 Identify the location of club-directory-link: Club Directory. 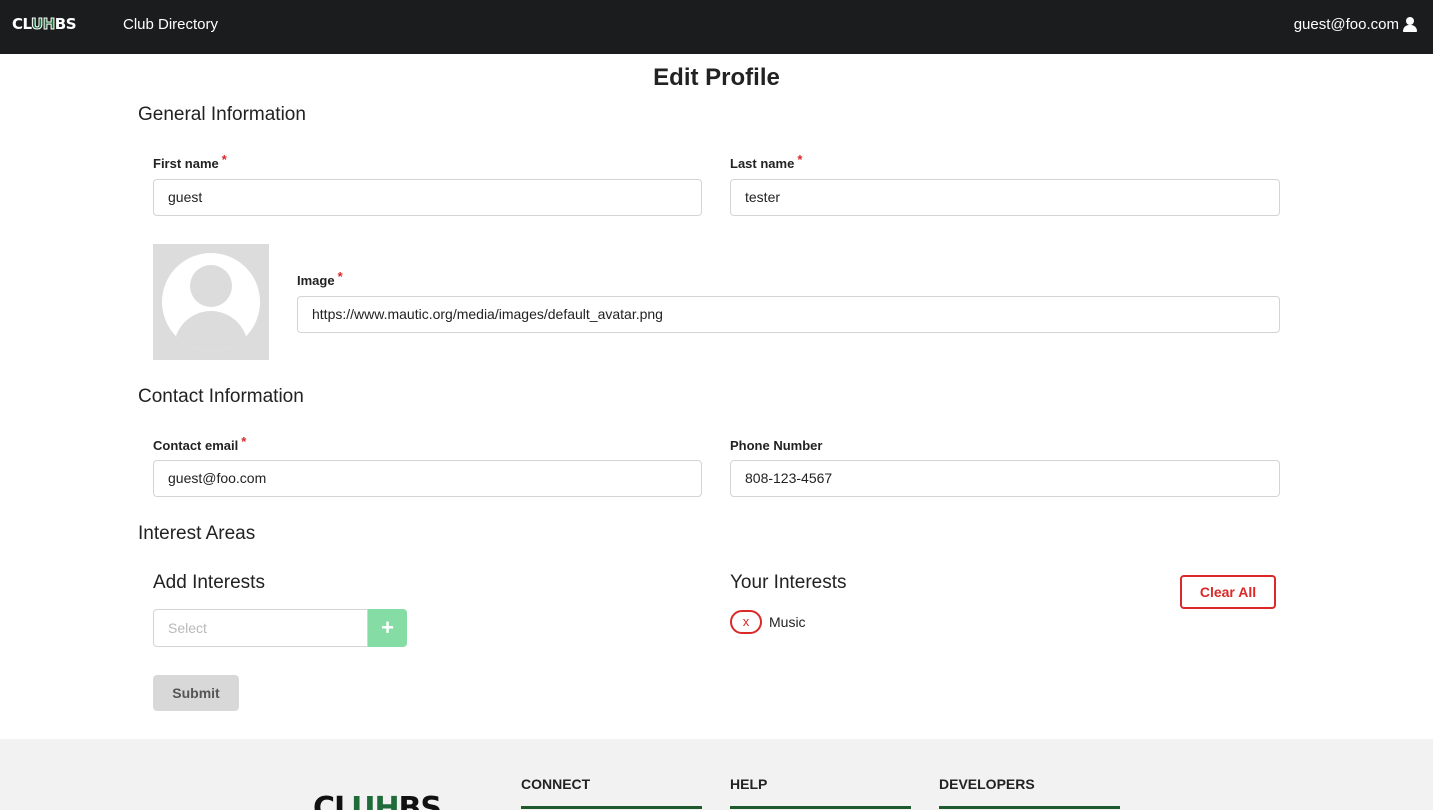
(170, 24).